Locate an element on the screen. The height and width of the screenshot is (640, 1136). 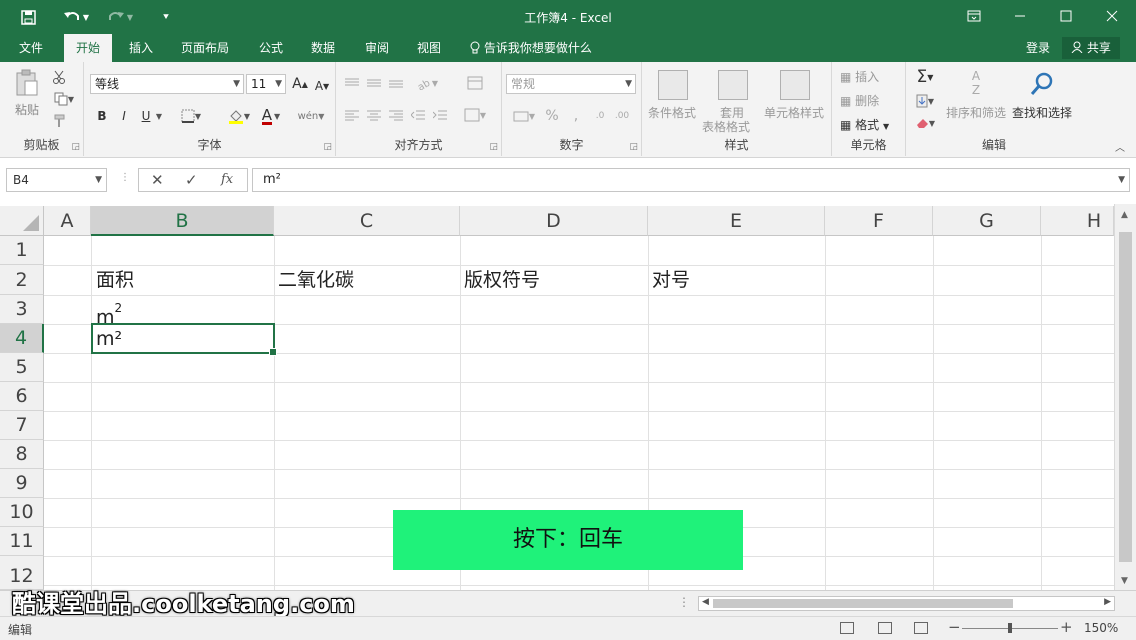
tab-insert: 插入 is located at coordinates (141, 48).